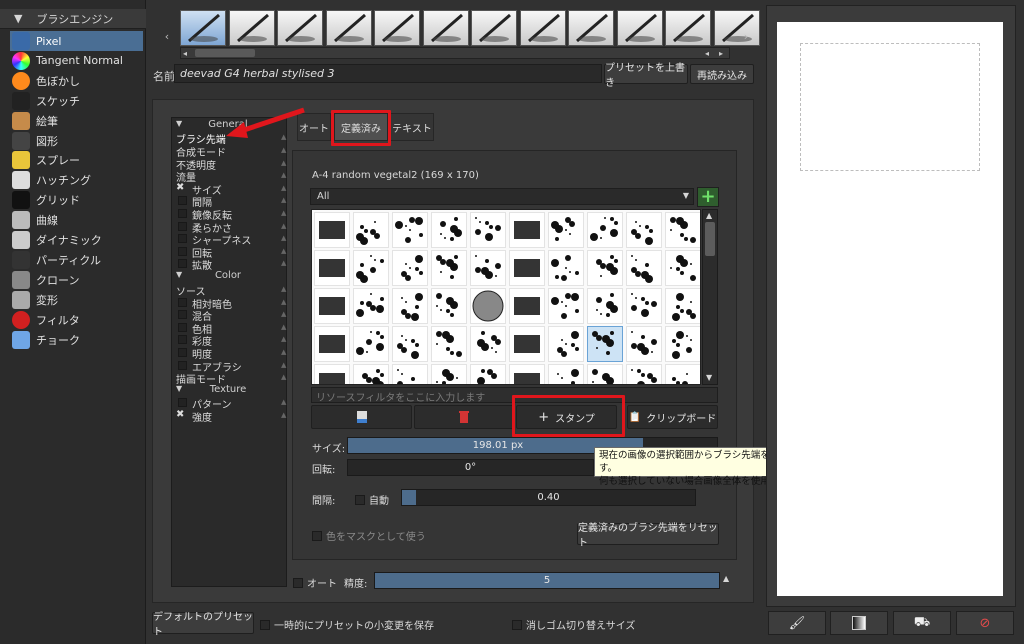 The height and width of the screenshot is (644, 1024). What do you see at coordinates (388, 73) in the screenshot?
I see `preset-name-field: deevad G4 herbal stylised 3` at bounding box center [388, 73].